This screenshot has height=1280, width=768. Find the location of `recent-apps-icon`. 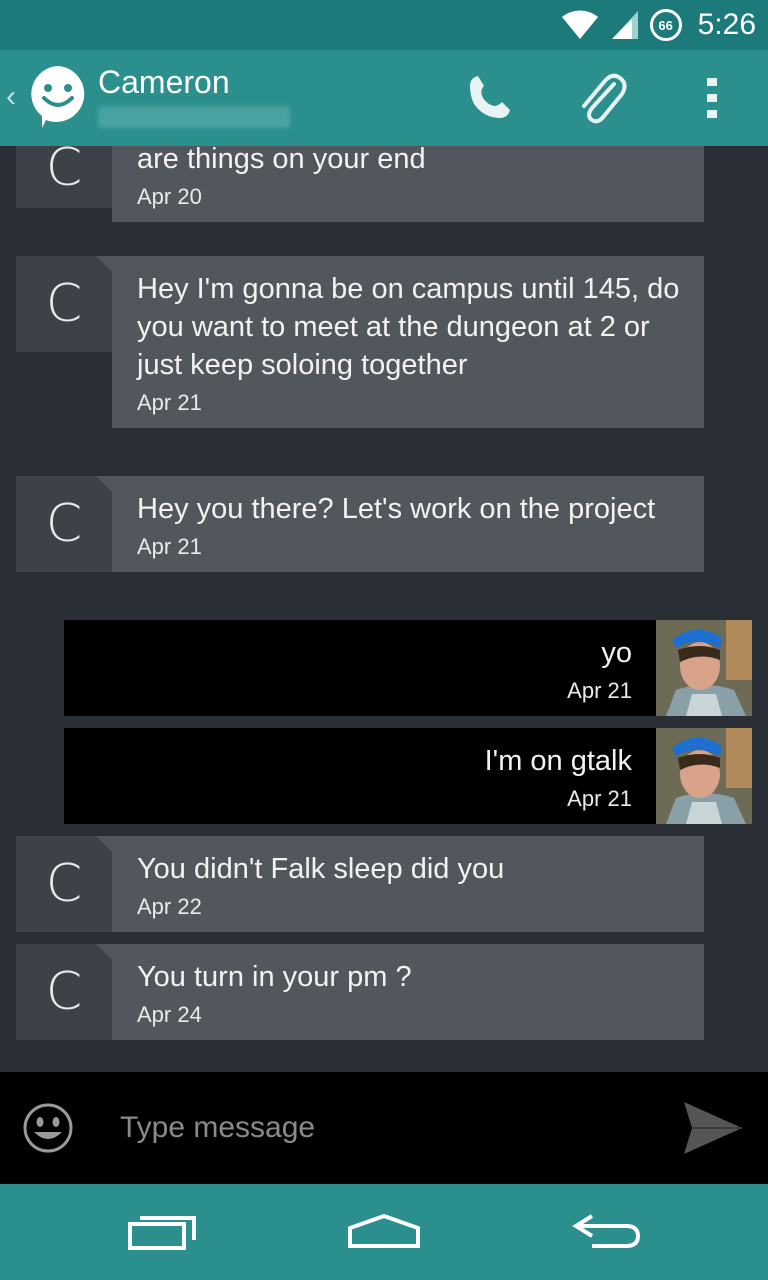

recent-apps-icon is located at coordinates (162, 1233).